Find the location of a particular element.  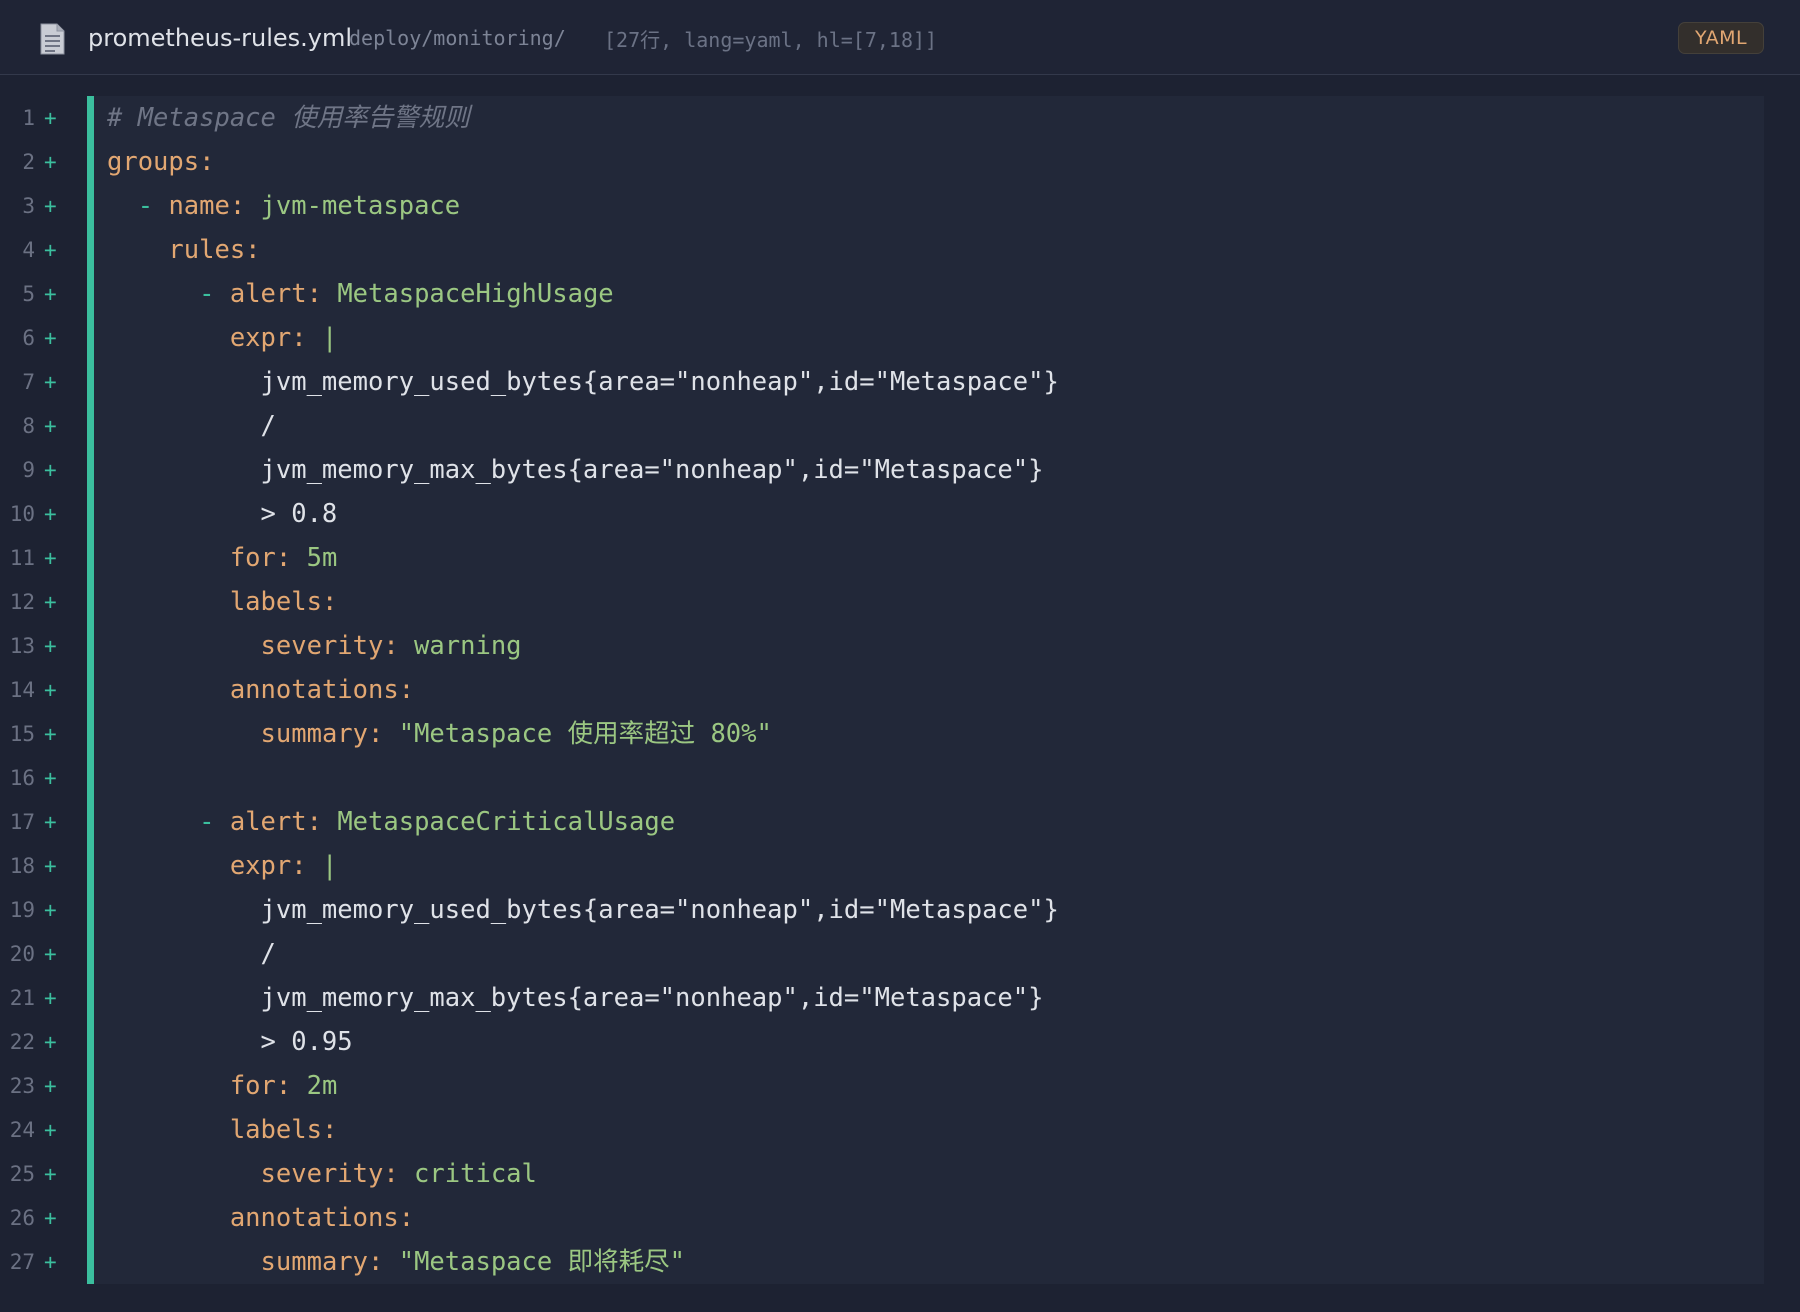

line-number: 8 is located at coordinates (28, 426).